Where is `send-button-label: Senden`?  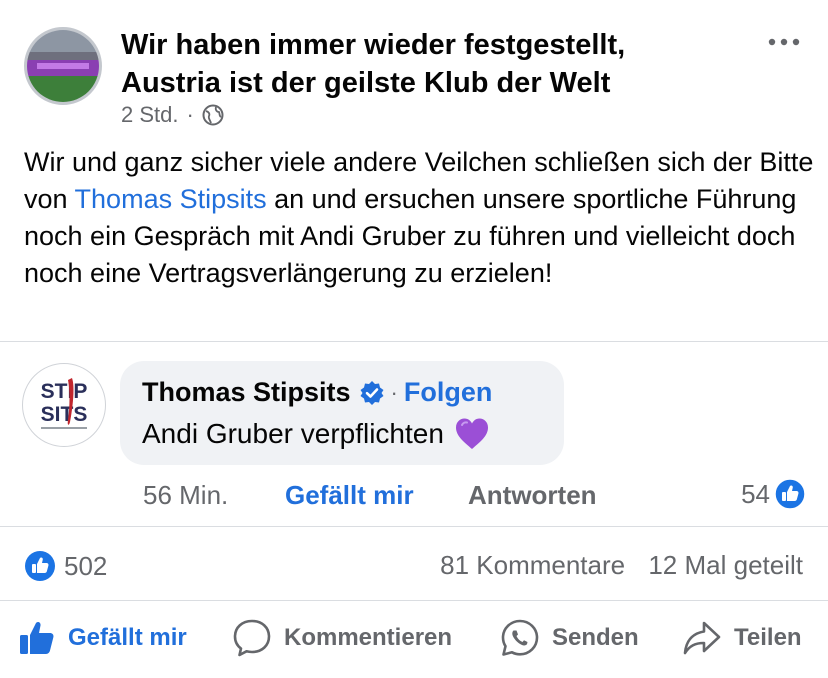
send-button-label: Senden is located at coordinates (595, 637).